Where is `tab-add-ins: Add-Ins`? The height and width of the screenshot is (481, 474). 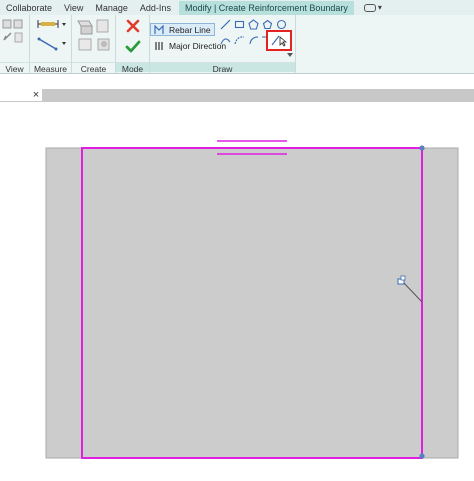 tab-add-ins: Add-Ins is located at coordinates (155, 8).